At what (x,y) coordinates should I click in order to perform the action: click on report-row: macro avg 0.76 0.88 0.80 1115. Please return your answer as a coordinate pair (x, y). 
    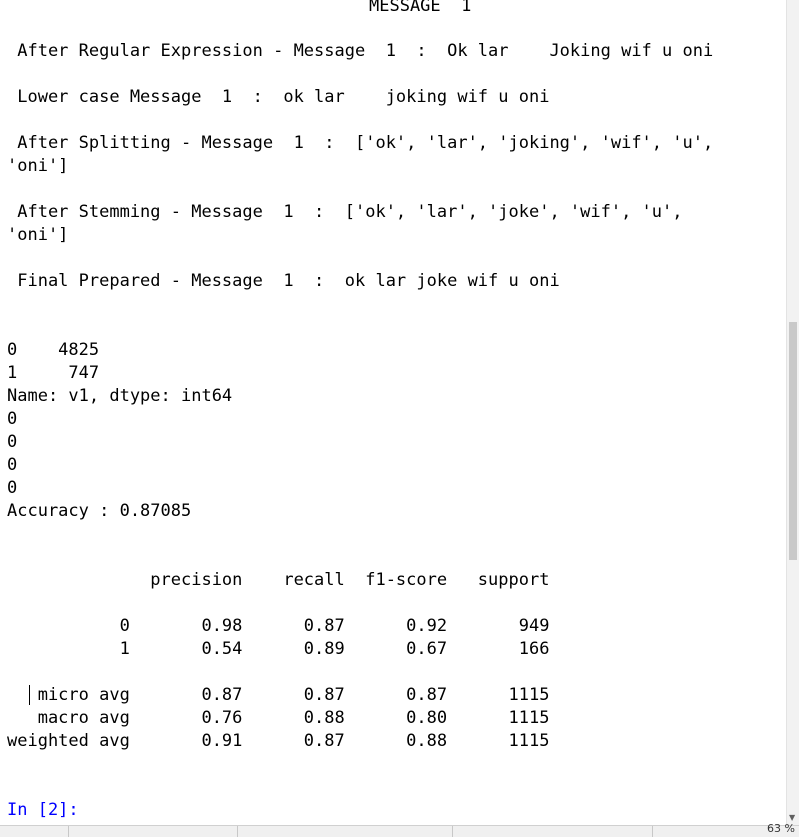
    Looking at the image, I should click on (278, 718).